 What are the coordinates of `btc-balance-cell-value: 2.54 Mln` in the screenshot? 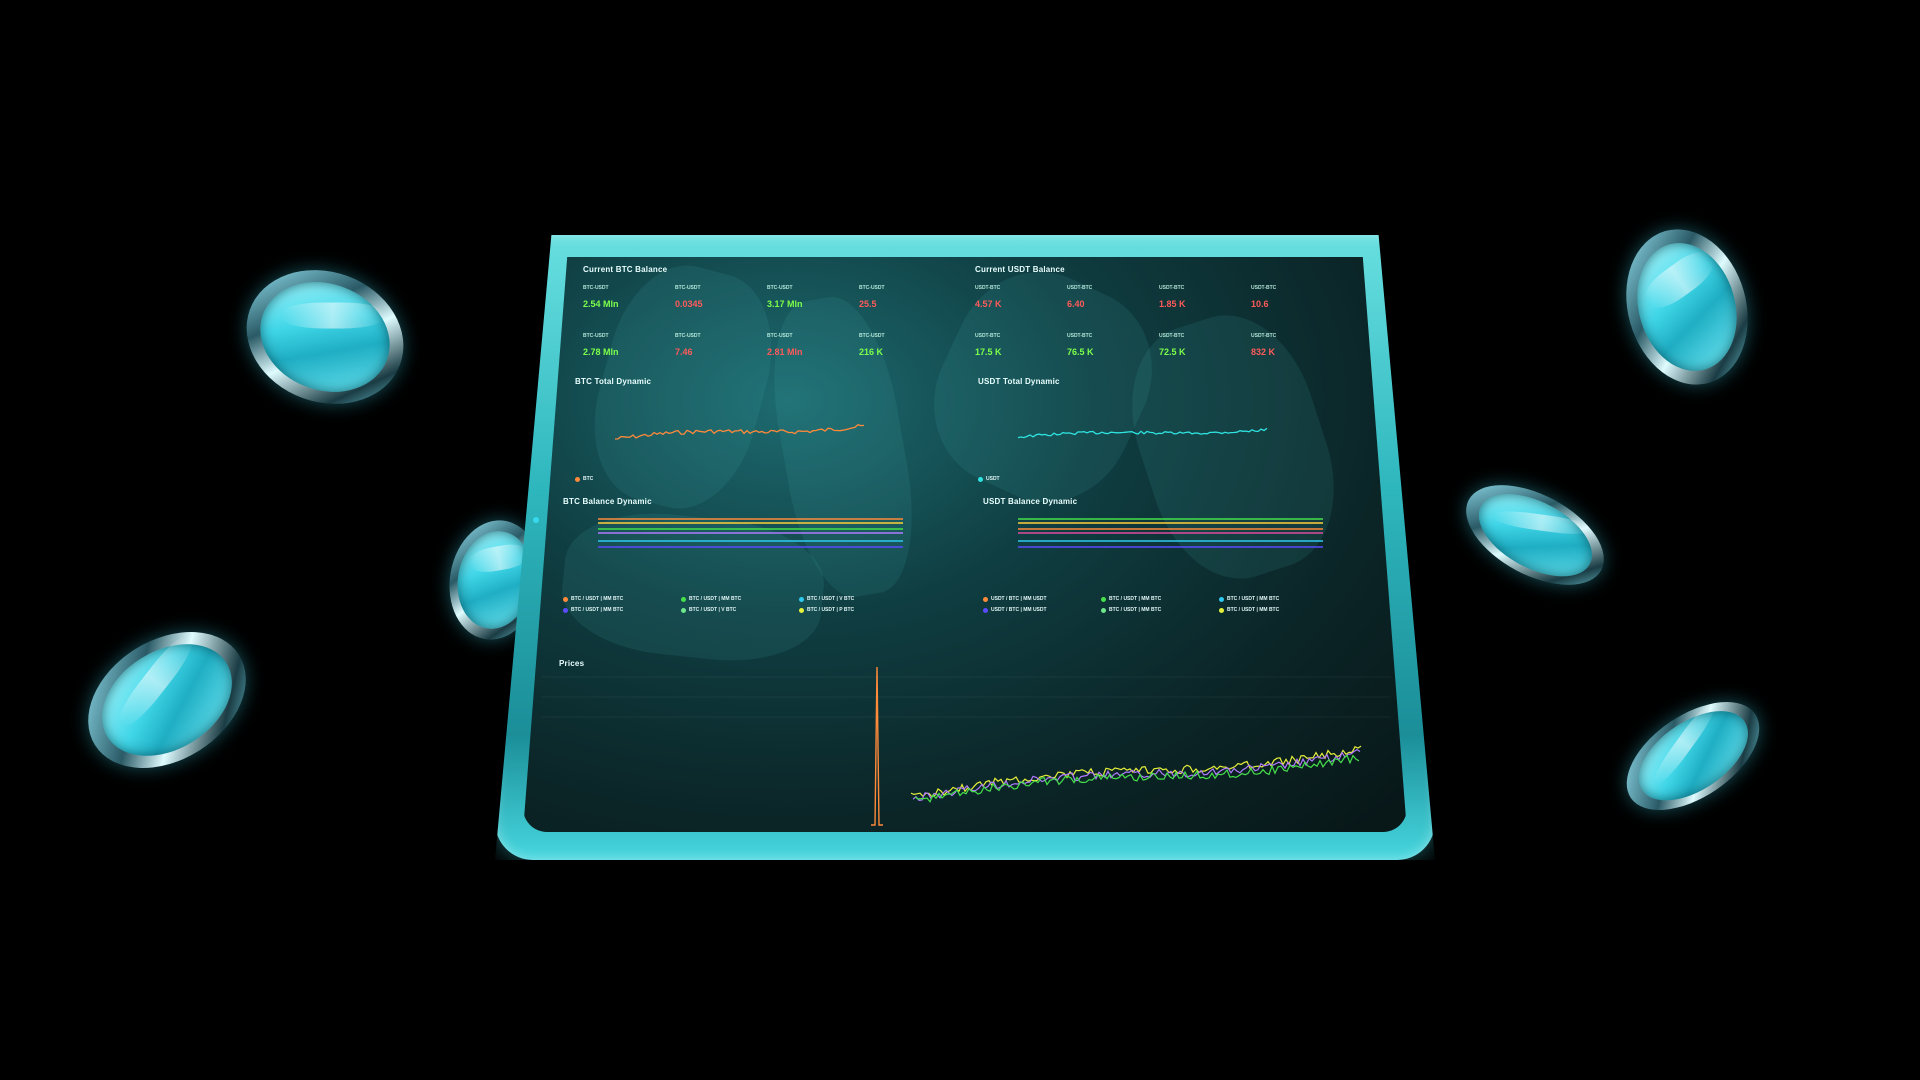 It's located at (601, 304).